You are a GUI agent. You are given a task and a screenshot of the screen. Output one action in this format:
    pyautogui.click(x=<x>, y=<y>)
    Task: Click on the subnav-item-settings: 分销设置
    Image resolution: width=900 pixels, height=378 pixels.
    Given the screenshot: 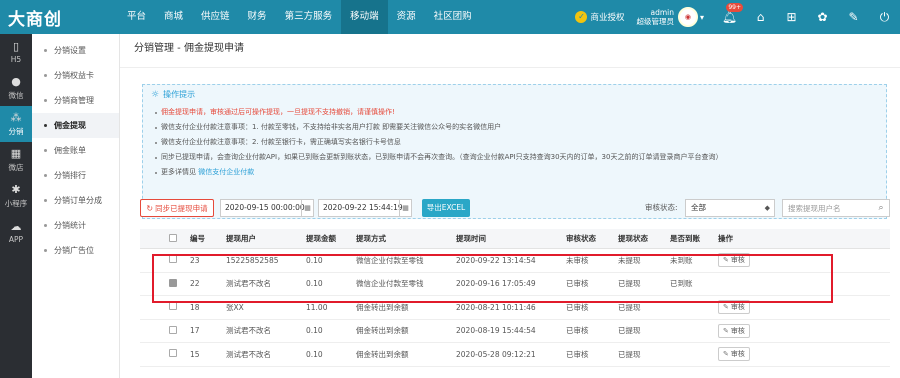 What is the action you would take?
    pyautogui.click(x=75, y=50)
    